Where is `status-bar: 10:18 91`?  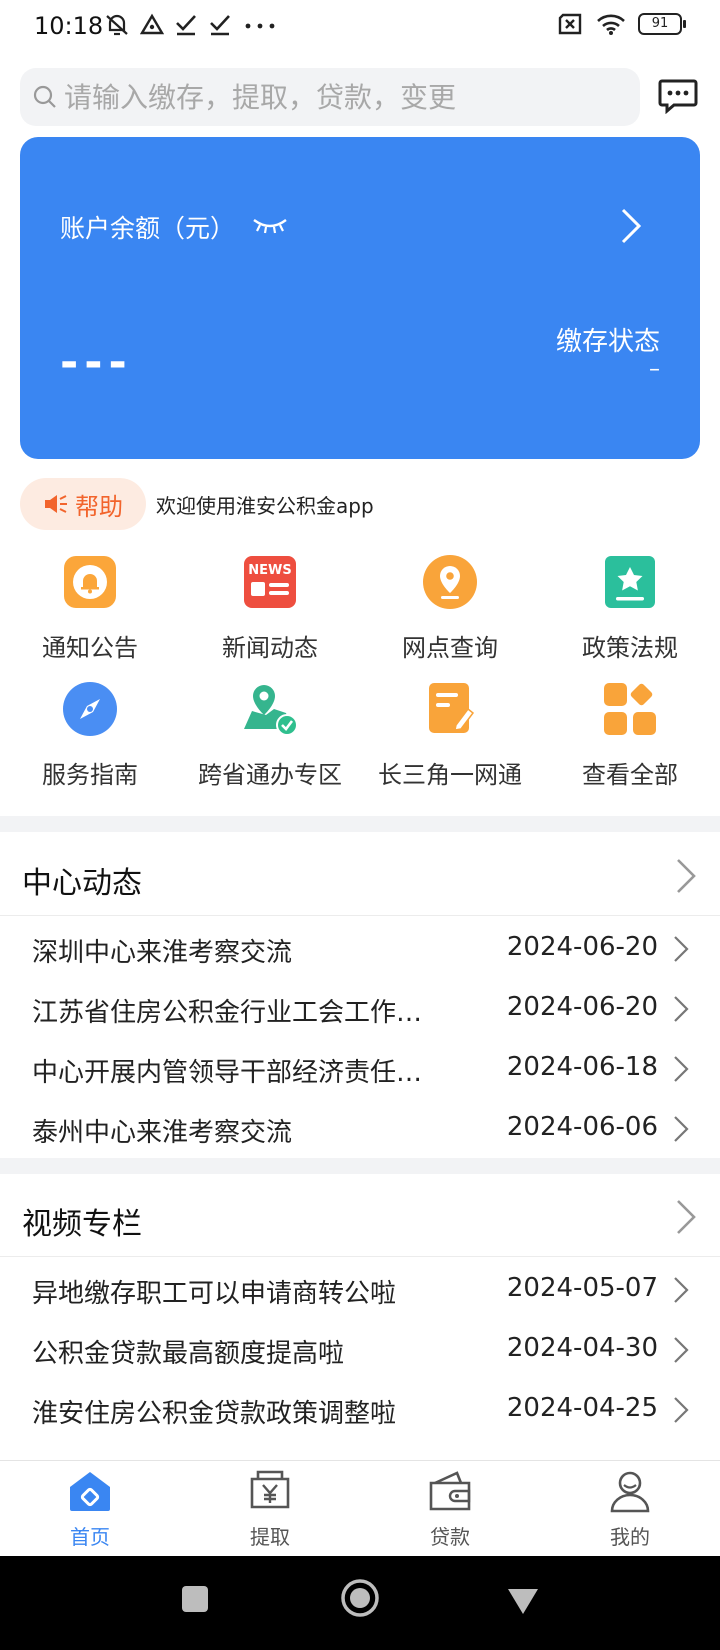 status-bar: 10:18 91 is located at coordinates (360, 27).